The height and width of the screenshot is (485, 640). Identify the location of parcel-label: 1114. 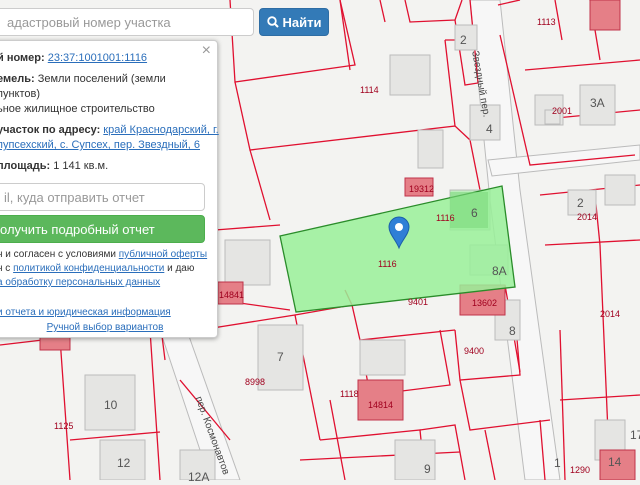
(369, 90).